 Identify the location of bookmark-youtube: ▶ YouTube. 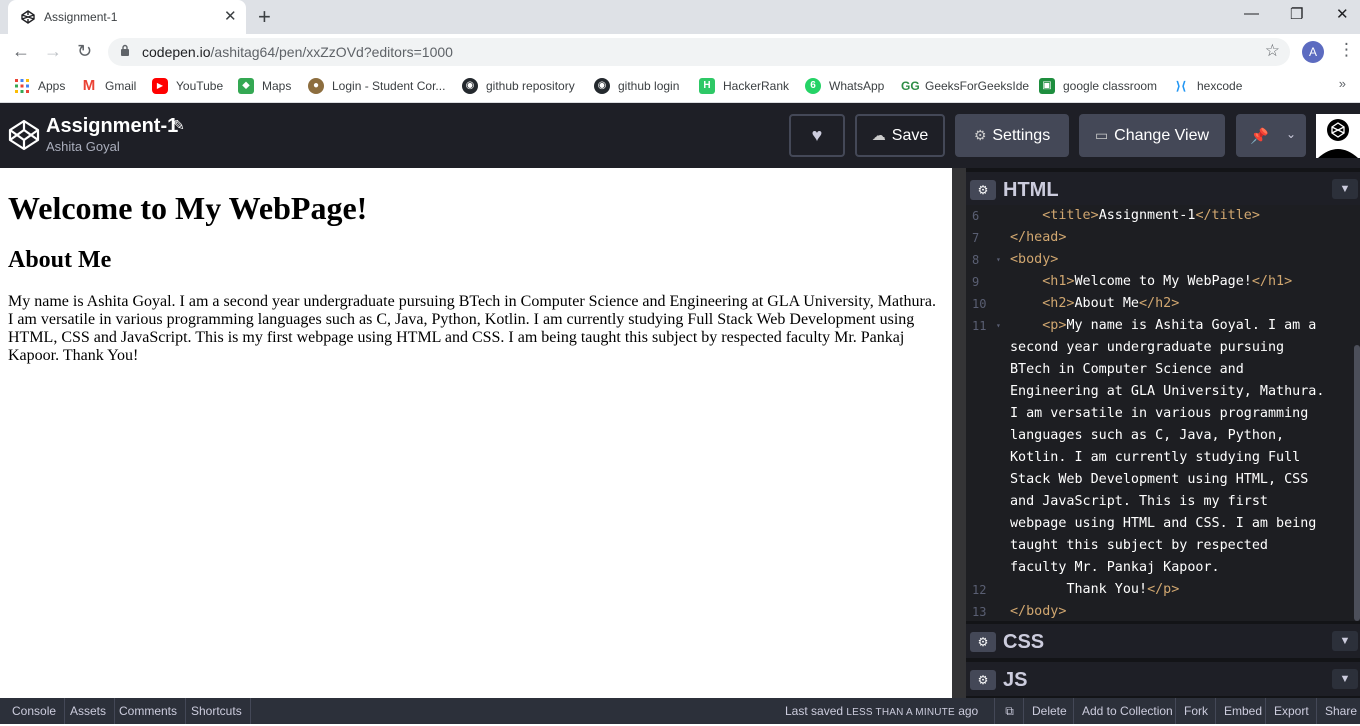
(187, 86).